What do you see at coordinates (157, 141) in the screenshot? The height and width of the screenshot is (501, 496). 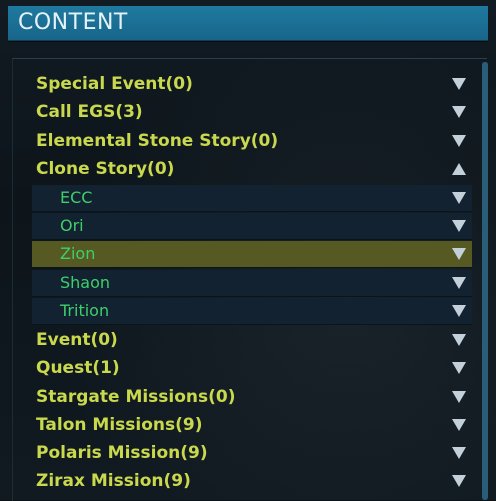 I see `category-label: Elemental Stone Story(0)` at bounding box center [157, 141].